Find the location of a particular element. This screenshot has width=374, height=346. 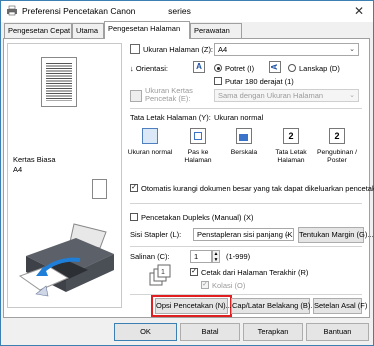

orientation-label-text: Orientasi: is located at coordinates (151, 68).